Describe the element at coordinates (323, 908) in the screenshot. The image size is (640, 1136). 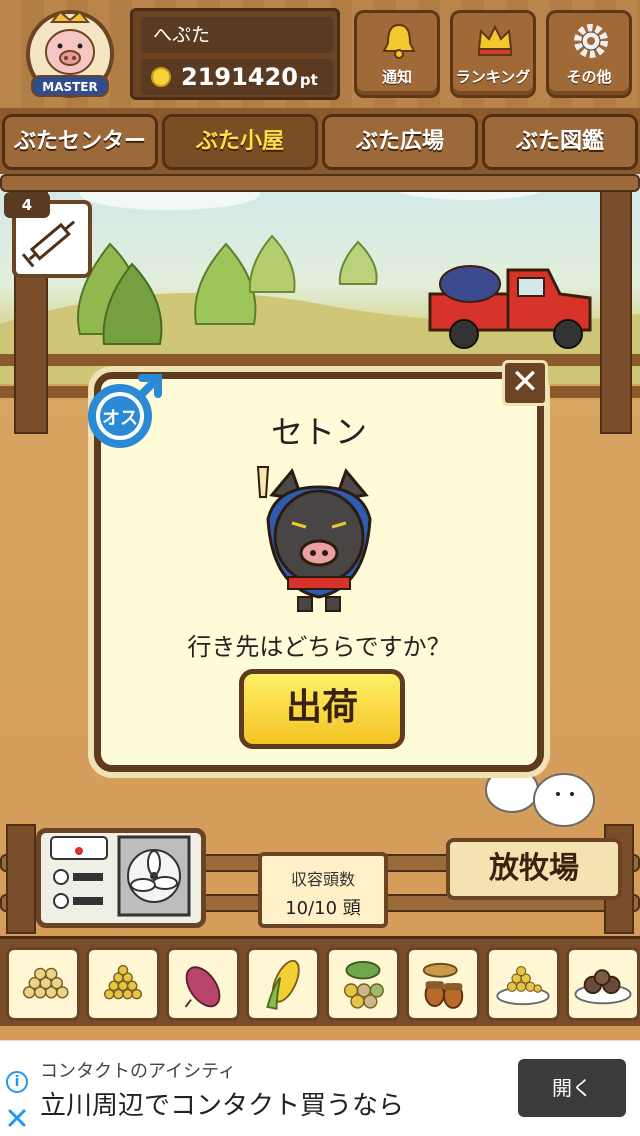
I see `capacity-value: 10/10 頭` at that location.